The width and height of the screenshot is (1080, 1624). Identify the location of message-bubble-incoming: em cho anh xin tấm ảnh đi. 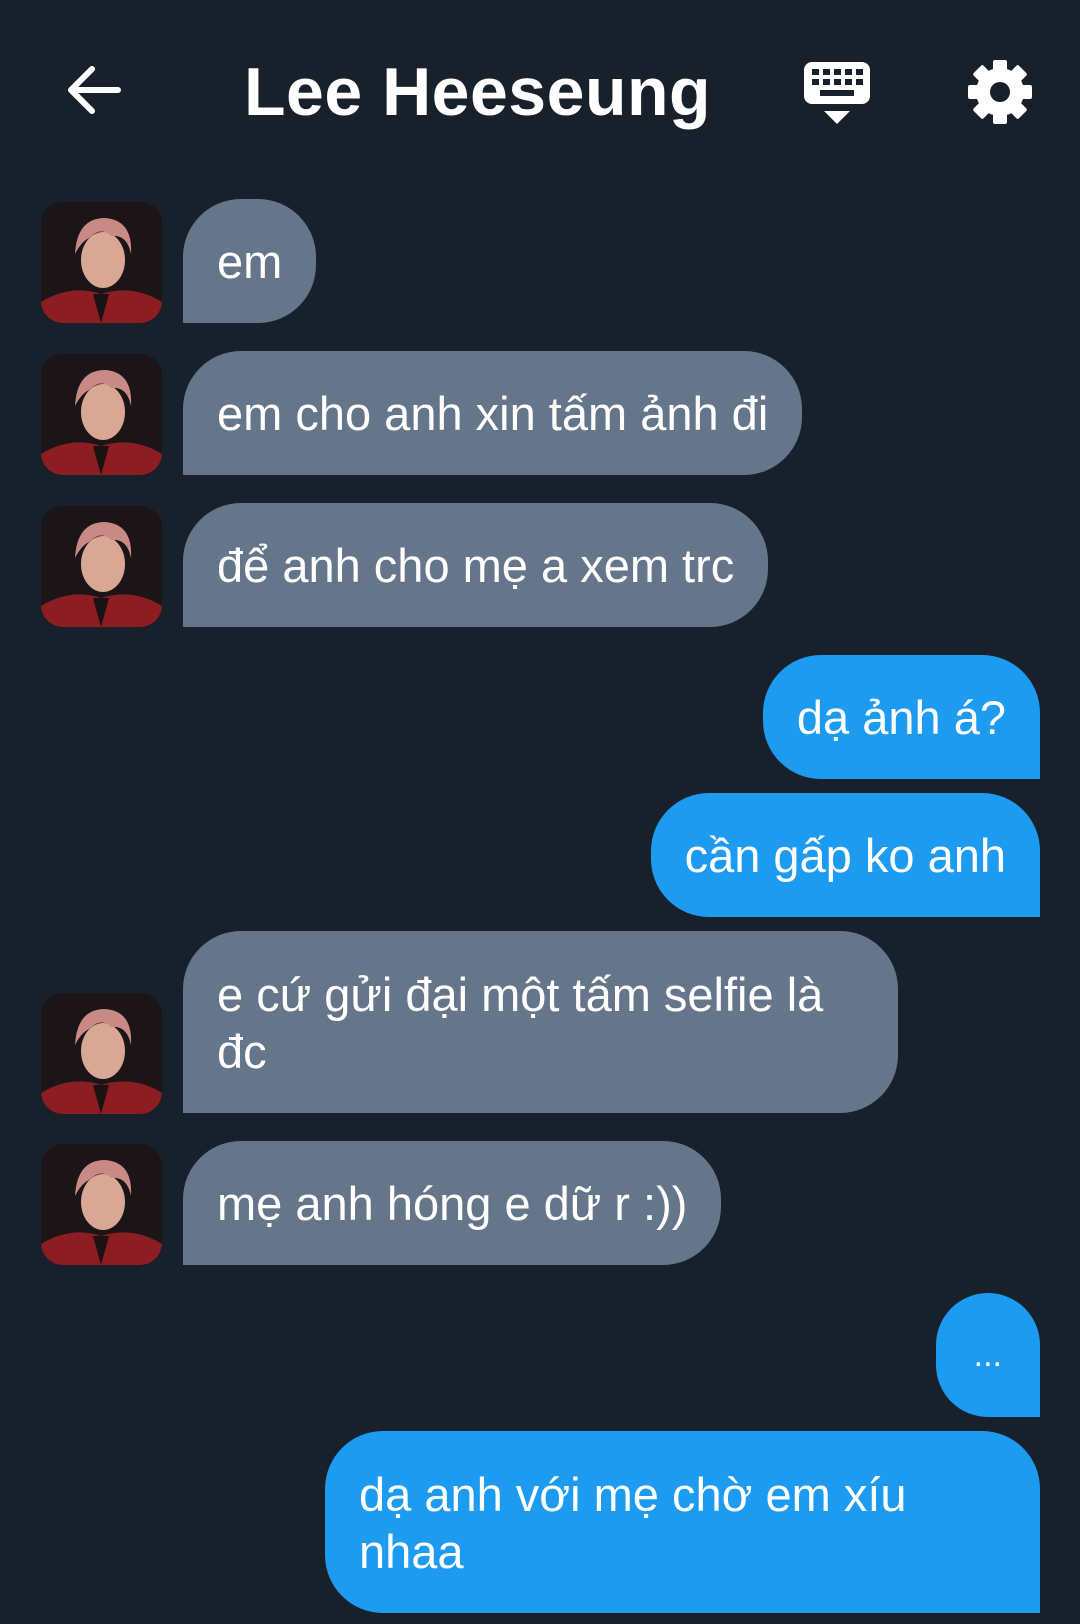
(493, 413).